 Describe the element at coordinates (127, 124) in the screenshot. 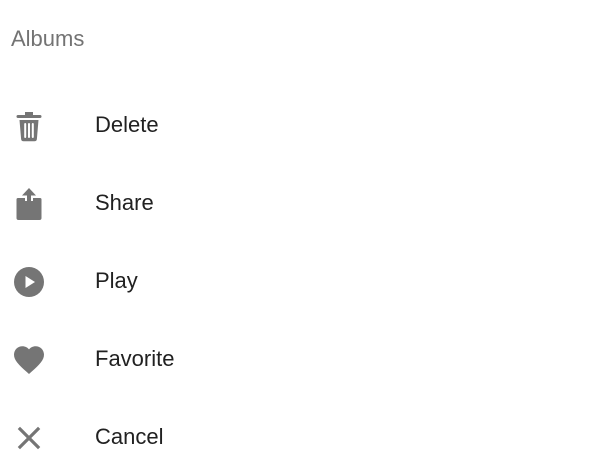

I see `delete-label: Delete` at that location.